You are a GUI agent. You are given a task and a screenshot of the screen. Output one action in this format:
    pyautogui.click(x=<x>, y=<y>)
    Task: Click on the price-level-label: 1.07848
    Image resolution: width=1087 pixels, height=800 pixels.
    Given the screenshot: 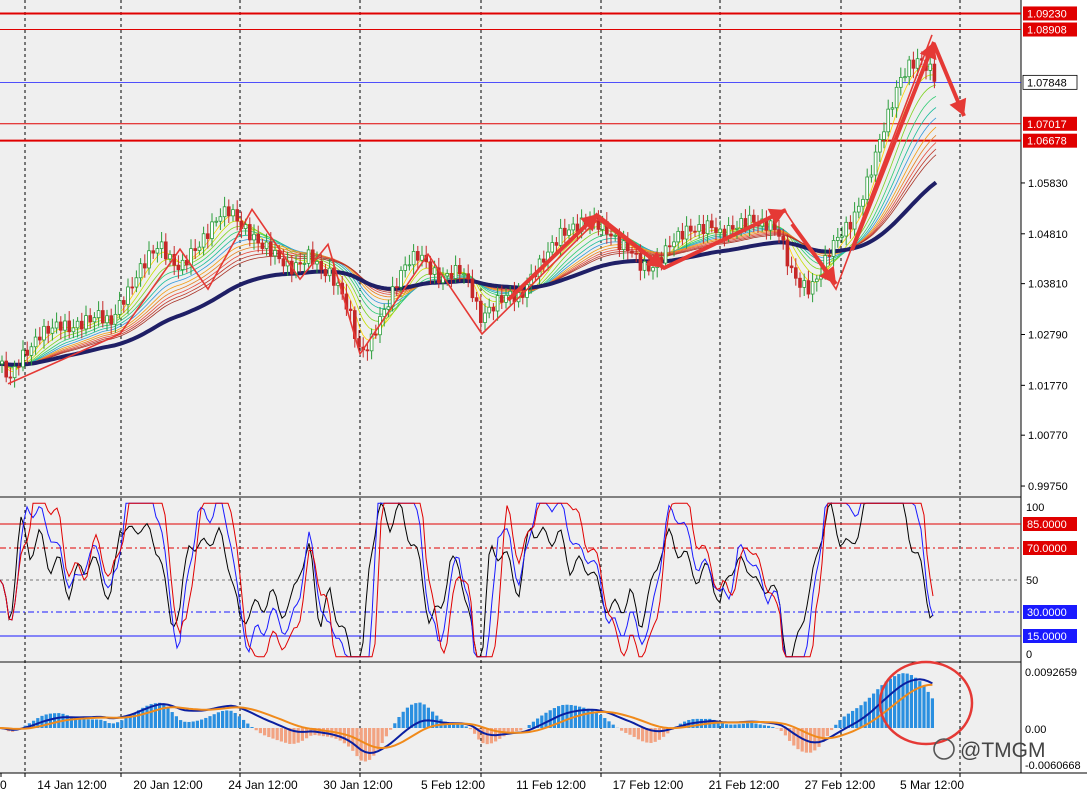 What is the action you would take?
    pyautogui.click(x=1047, y=83)
    